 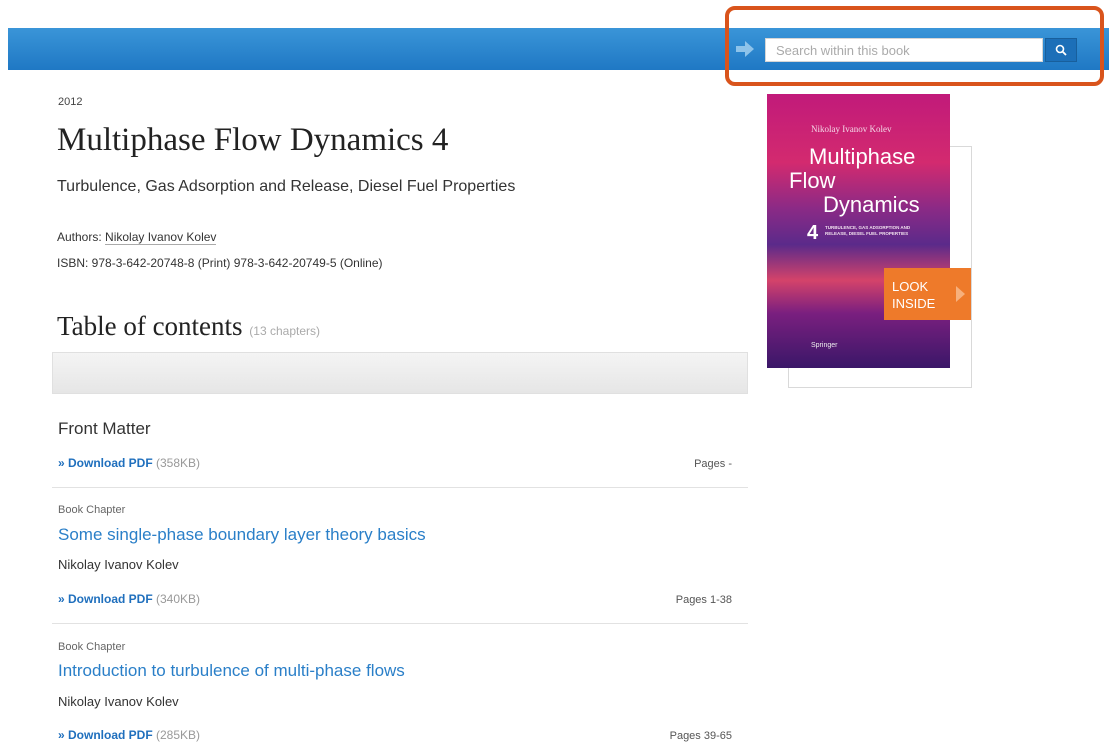 I want to click on authors-label: Authors:, so click(x=79, y=237).